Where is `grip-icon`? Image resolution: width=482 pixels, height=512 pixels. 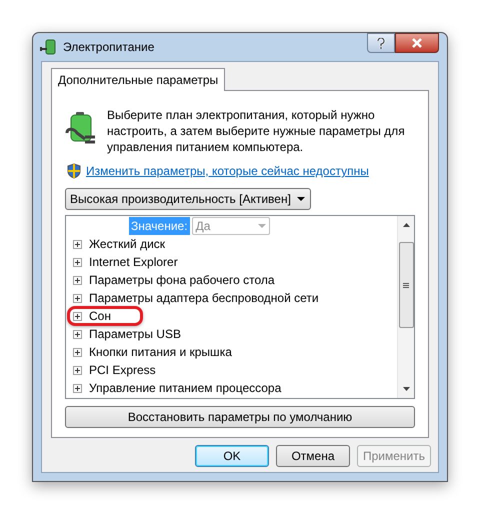 grip-icon is located at coordinates (406, 285).